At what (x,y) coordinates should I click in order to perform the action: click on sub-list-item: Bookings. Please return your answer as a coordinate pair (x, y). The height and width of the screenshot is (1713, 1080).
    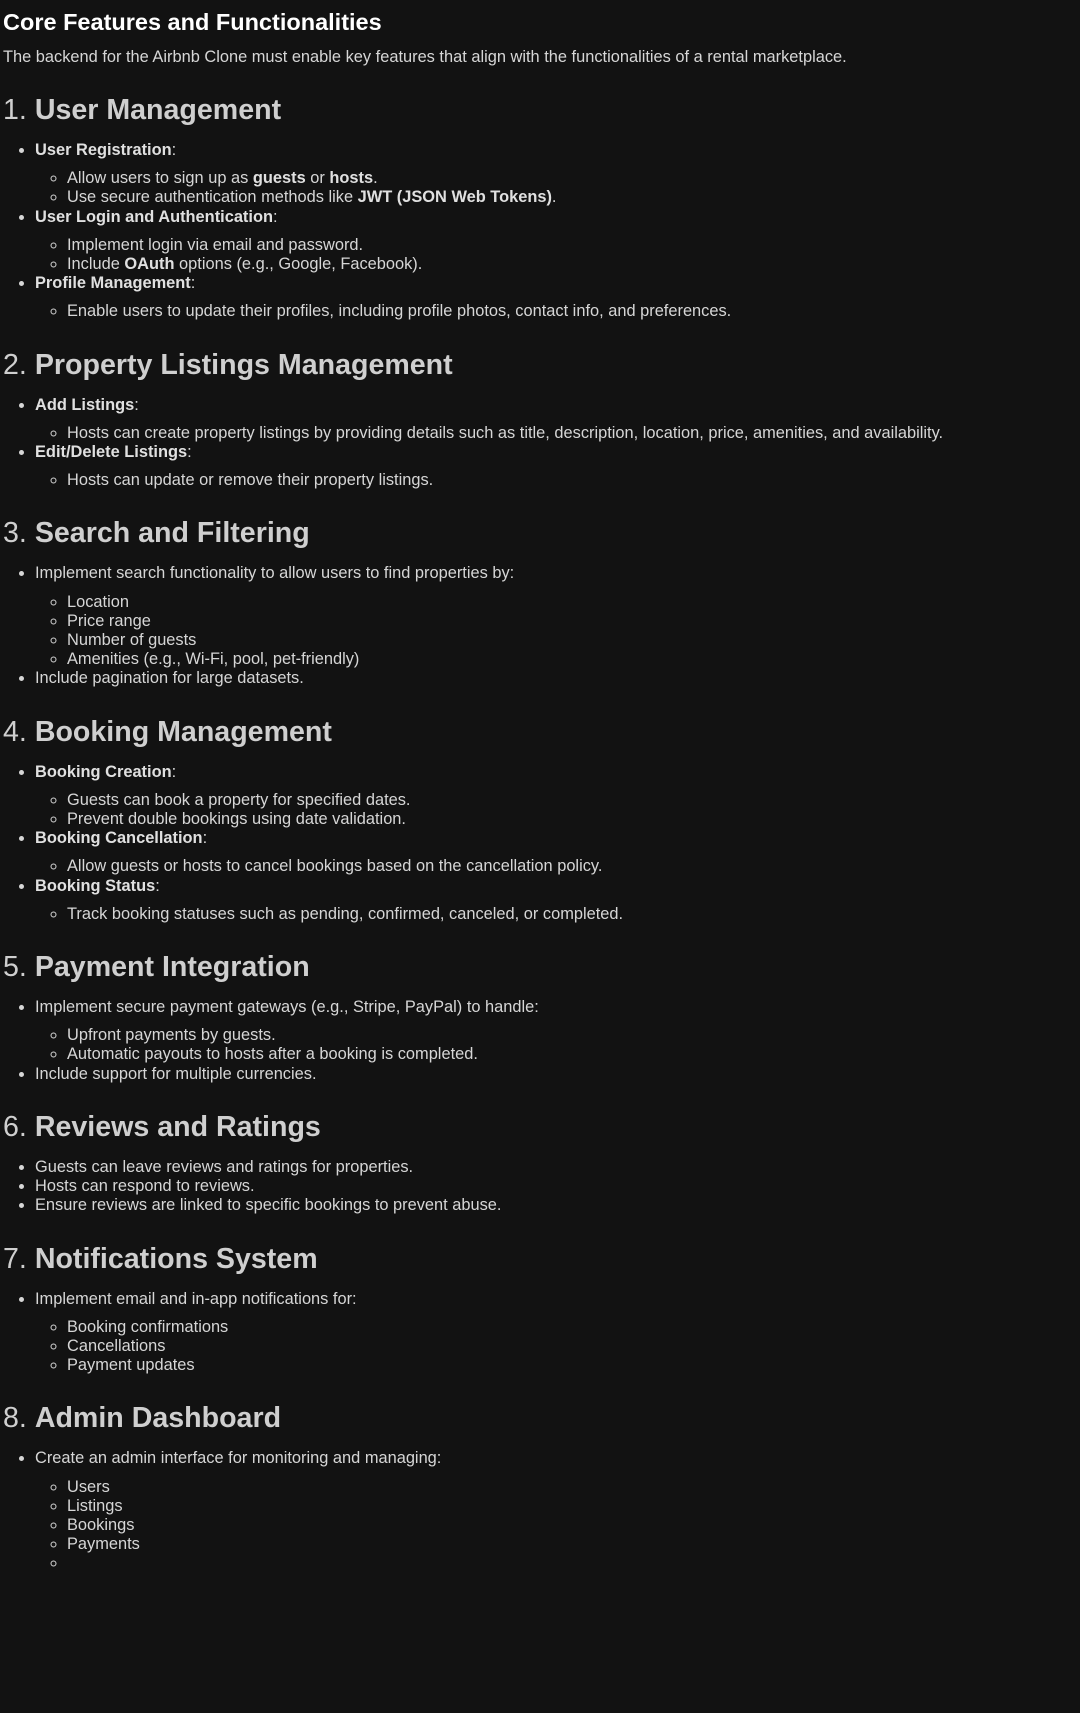
    Looking at the image, I should click on (572, 1525).